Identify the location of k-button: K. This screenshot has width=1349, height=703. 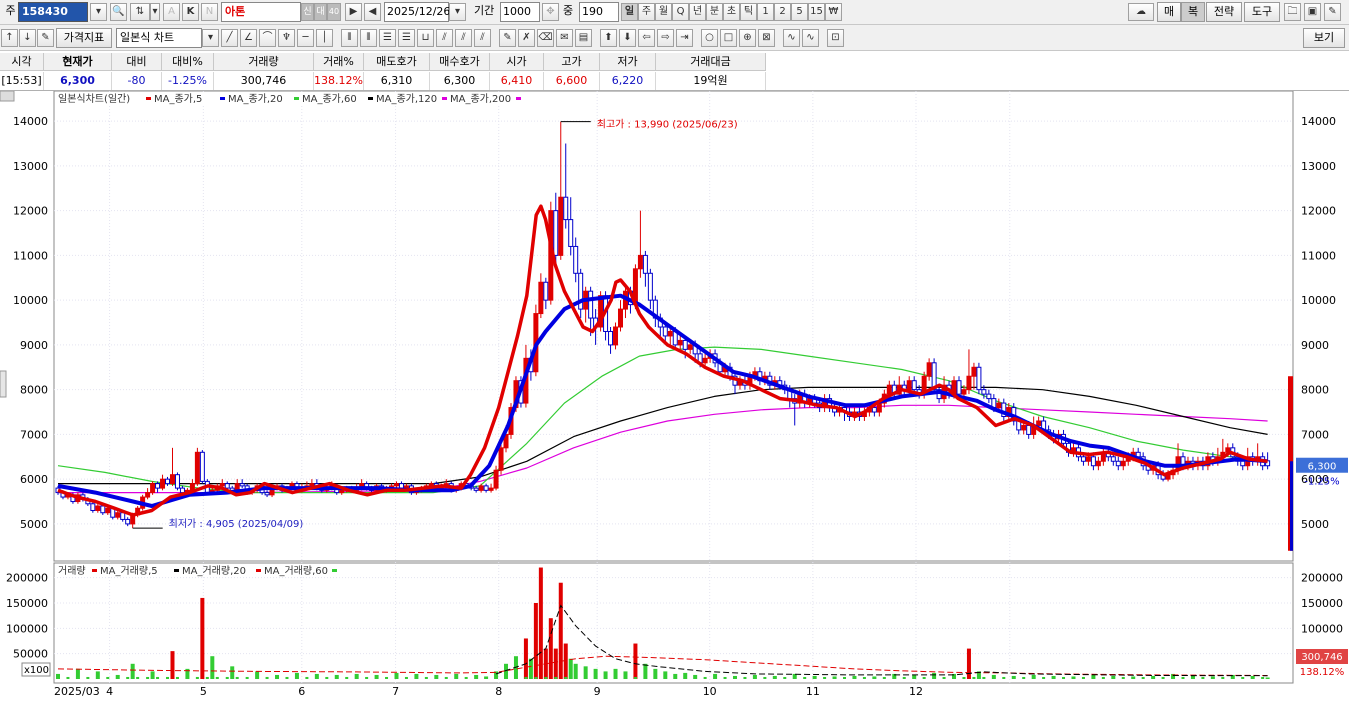
(190, 12).